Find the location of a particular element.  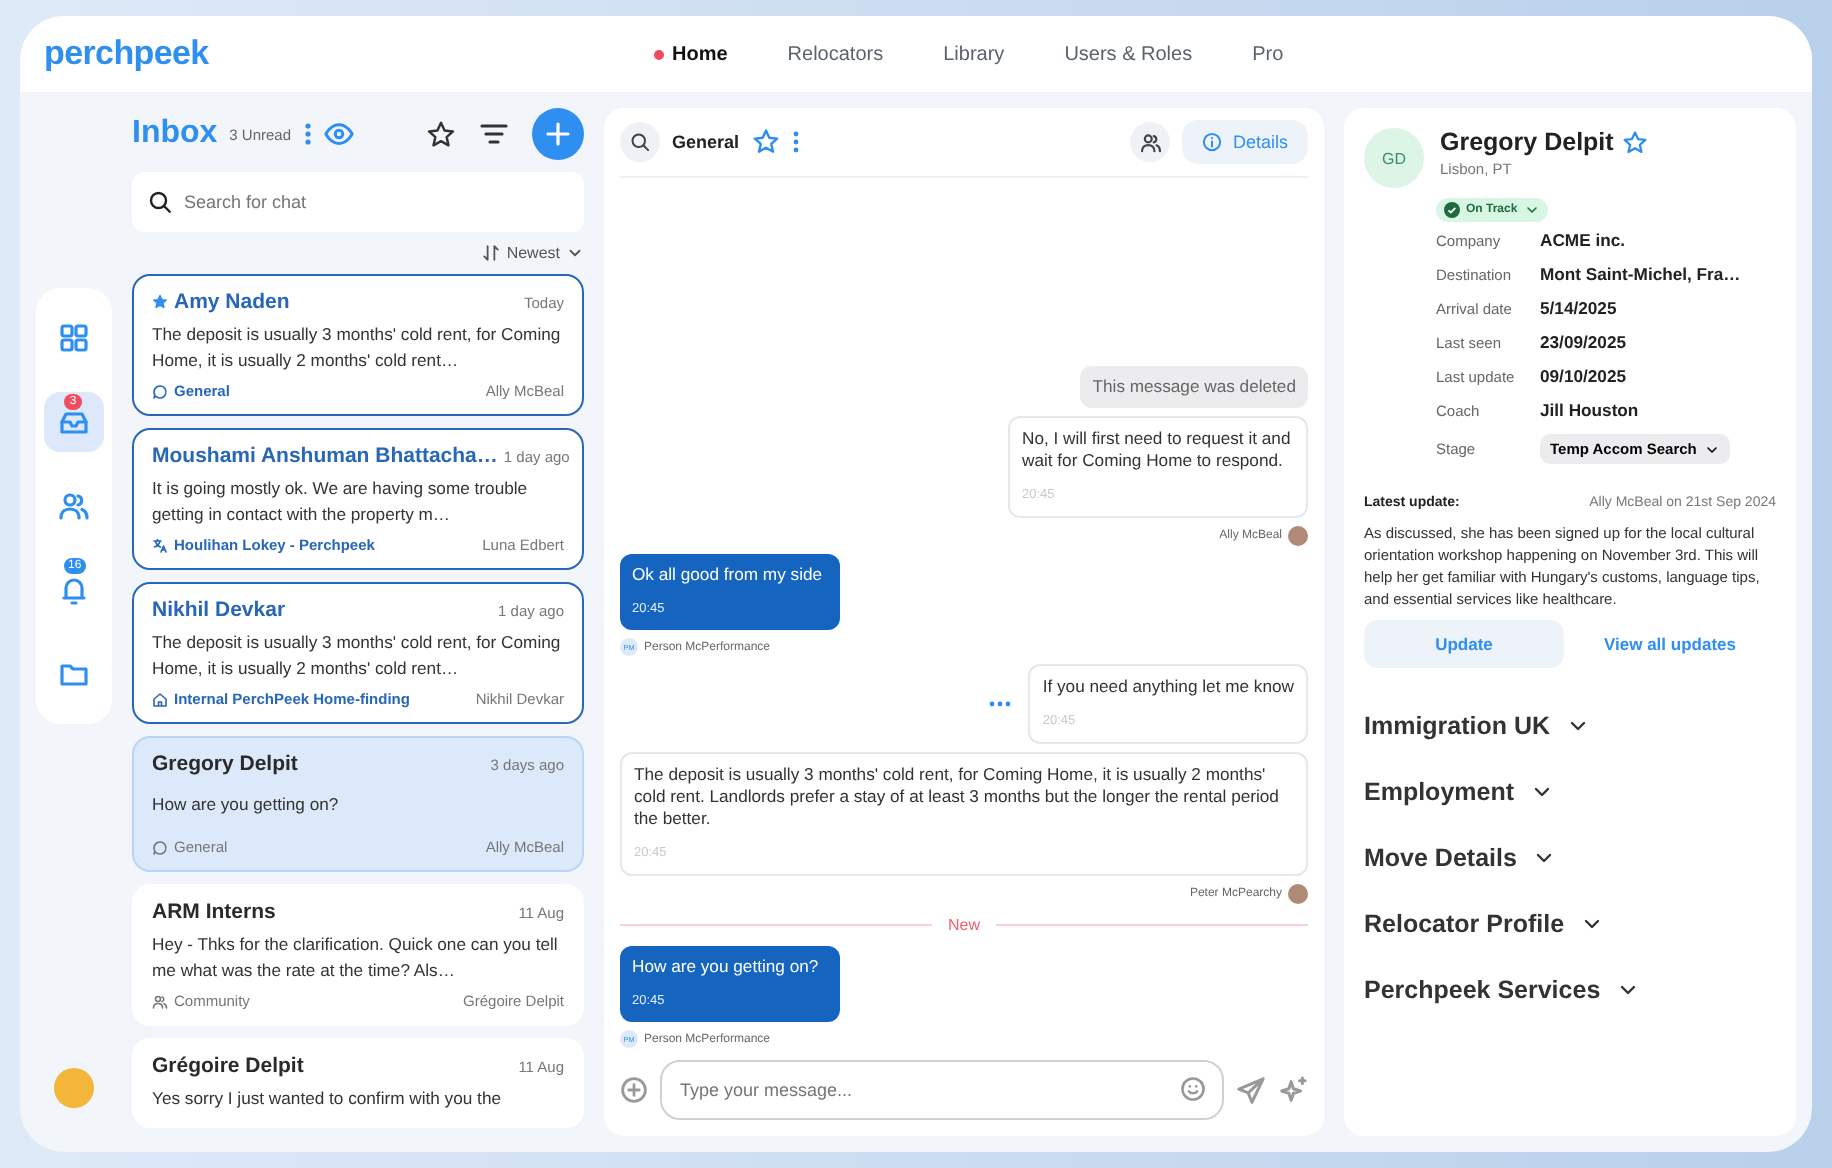

send-icon is located at coordinates (1251, 1090).